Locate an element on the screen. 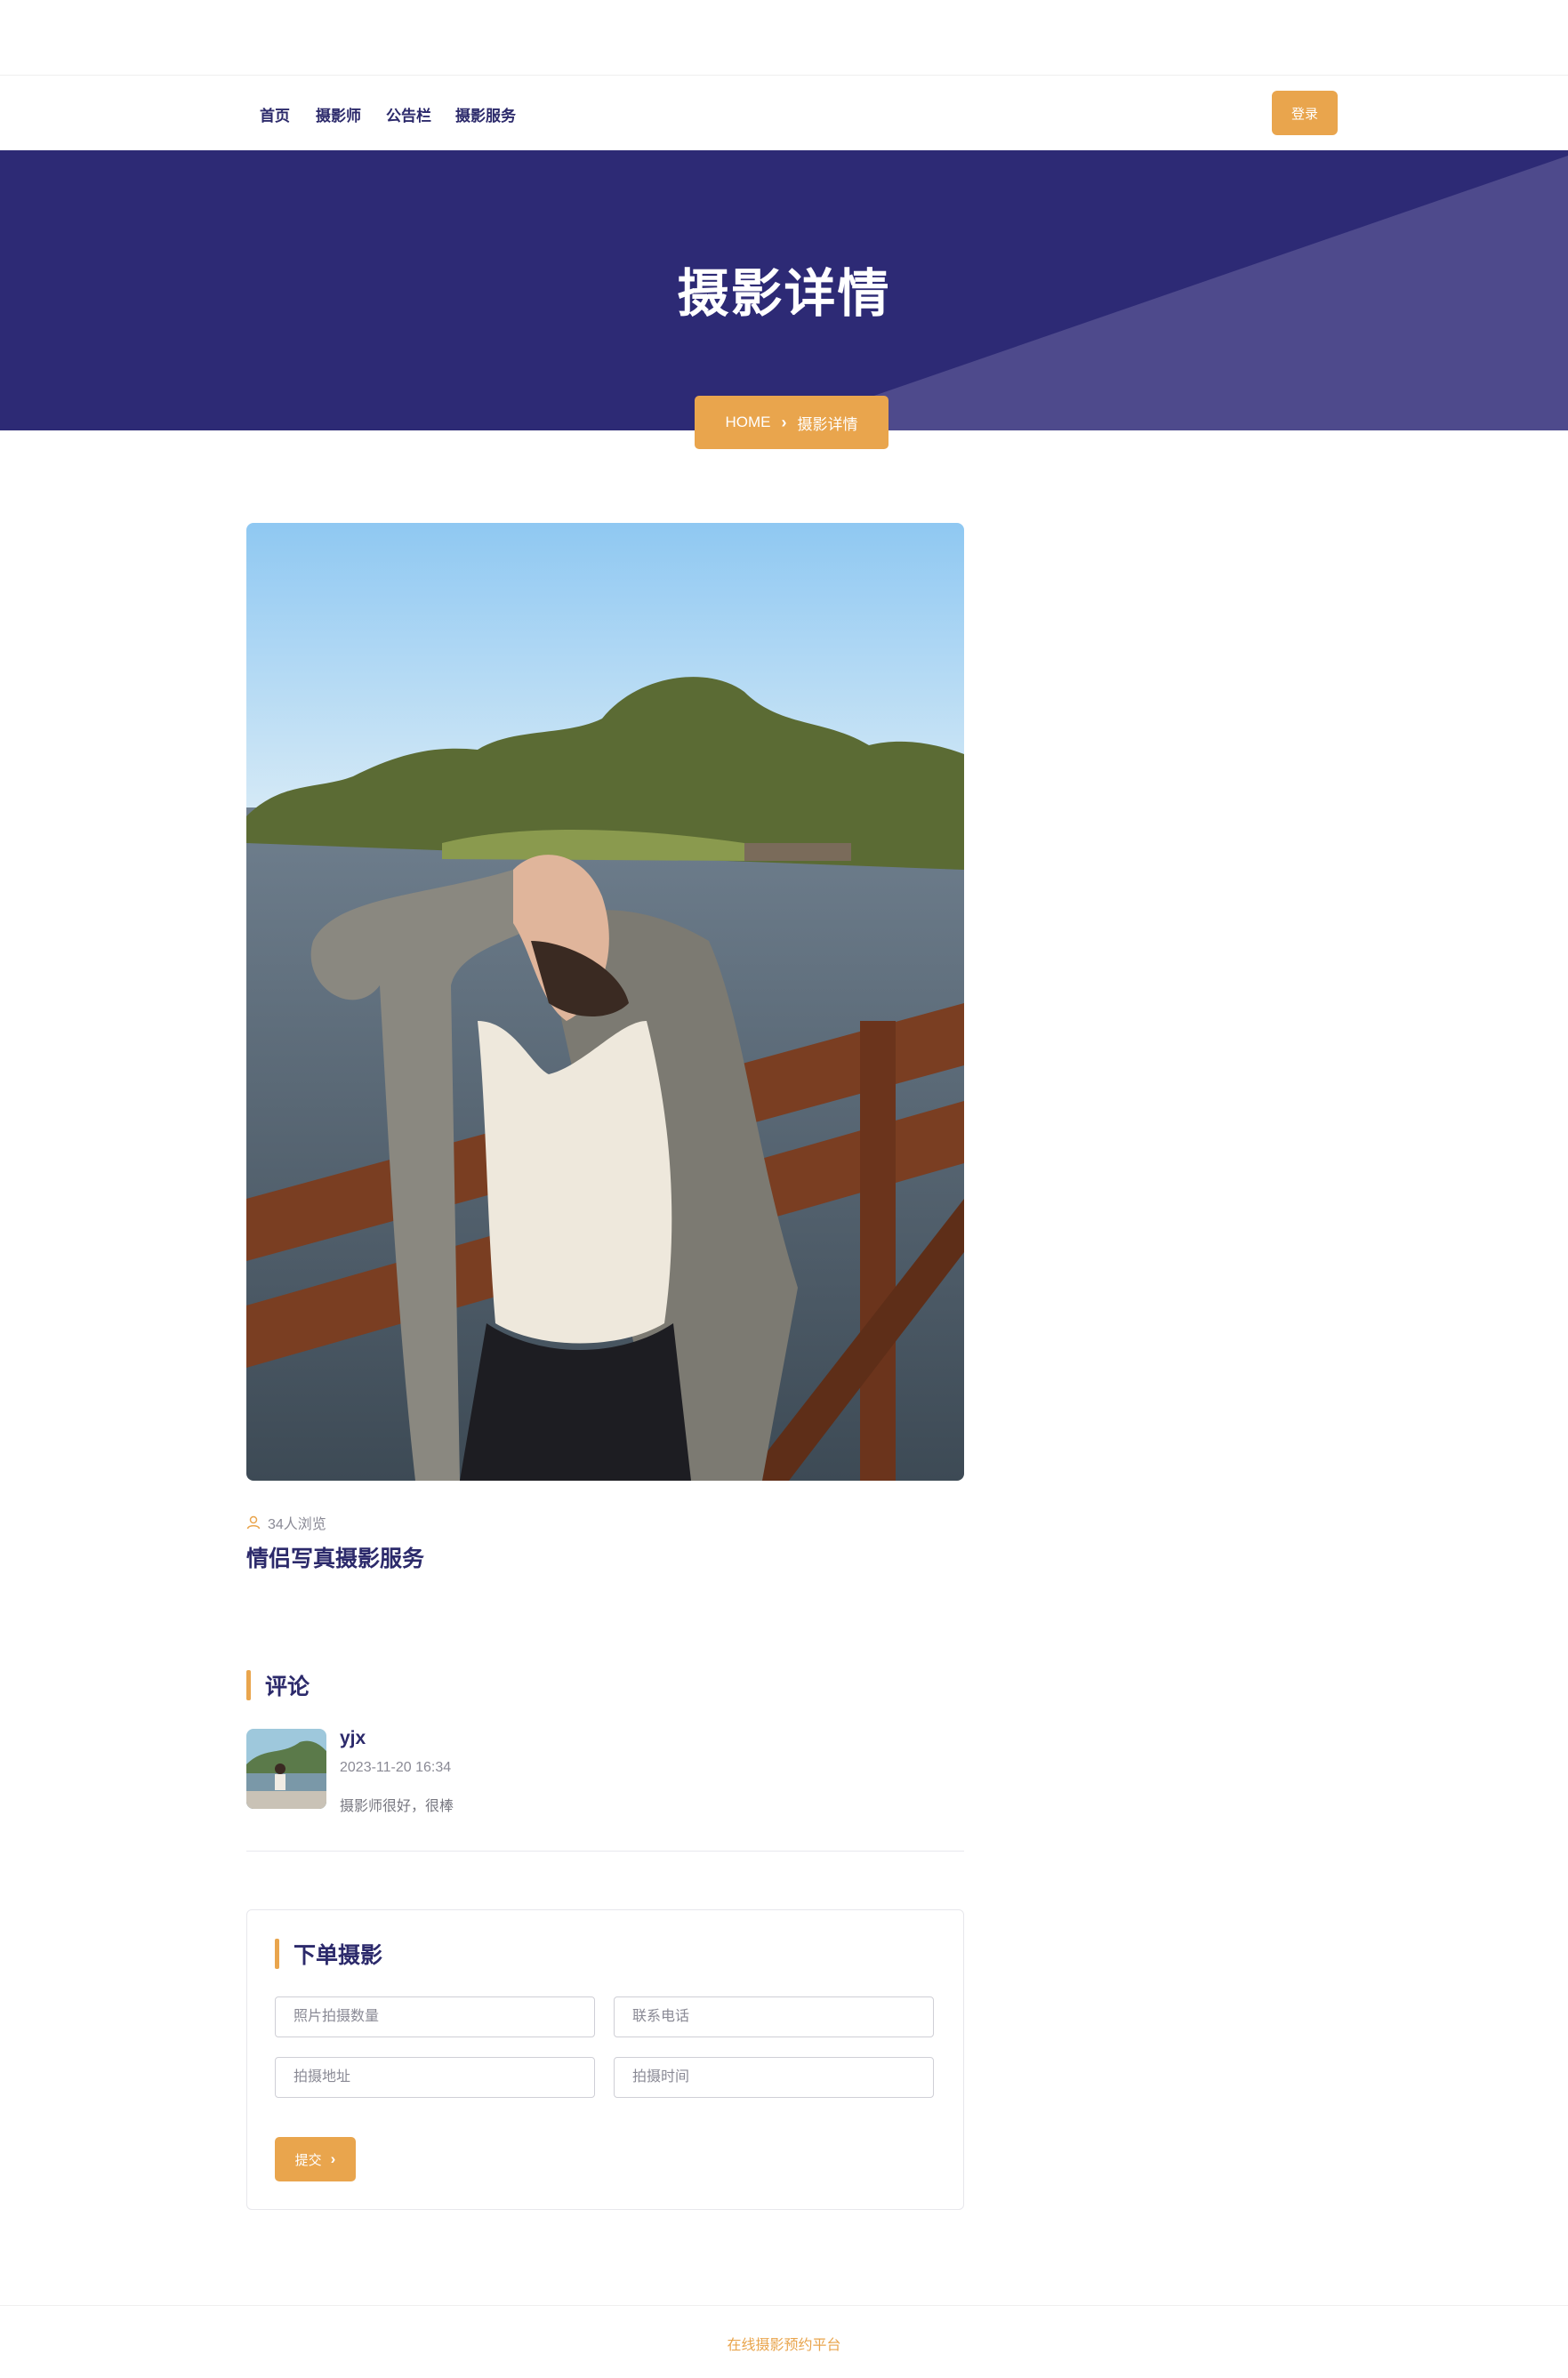 The width and height of the screenshot is (1568, 2378). avatar-image is located at coordinates (286, 1769).